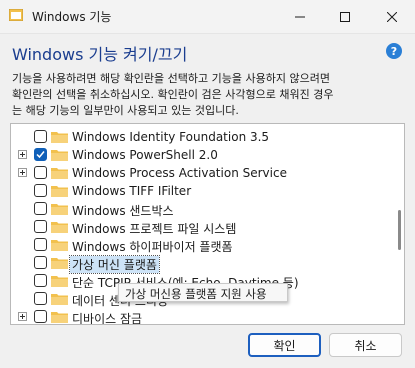 The image size is (415, 368). Describe the element at coordinates (201, 316) in the screenshot. I see `feature-row: 디바이스 잠금` at that location.